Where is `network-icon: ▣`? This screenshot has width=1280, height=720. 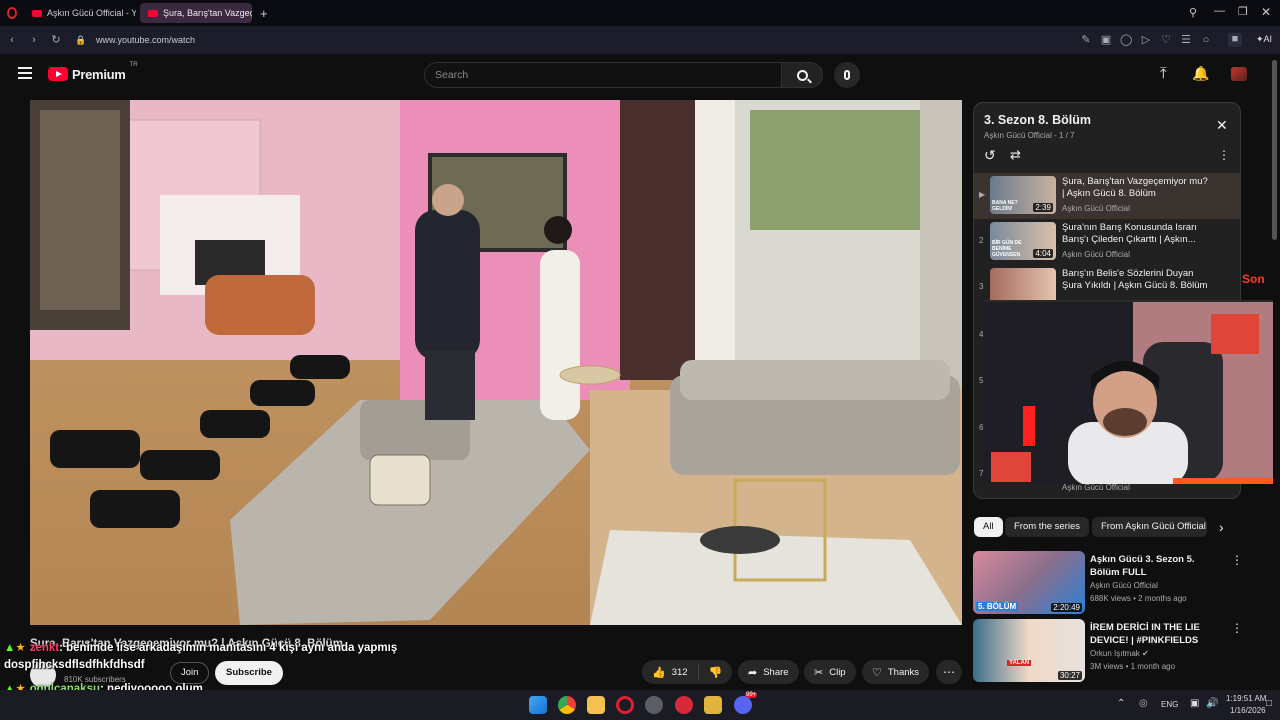
network-icon: ▣ is located at coordinates (1194, 703).